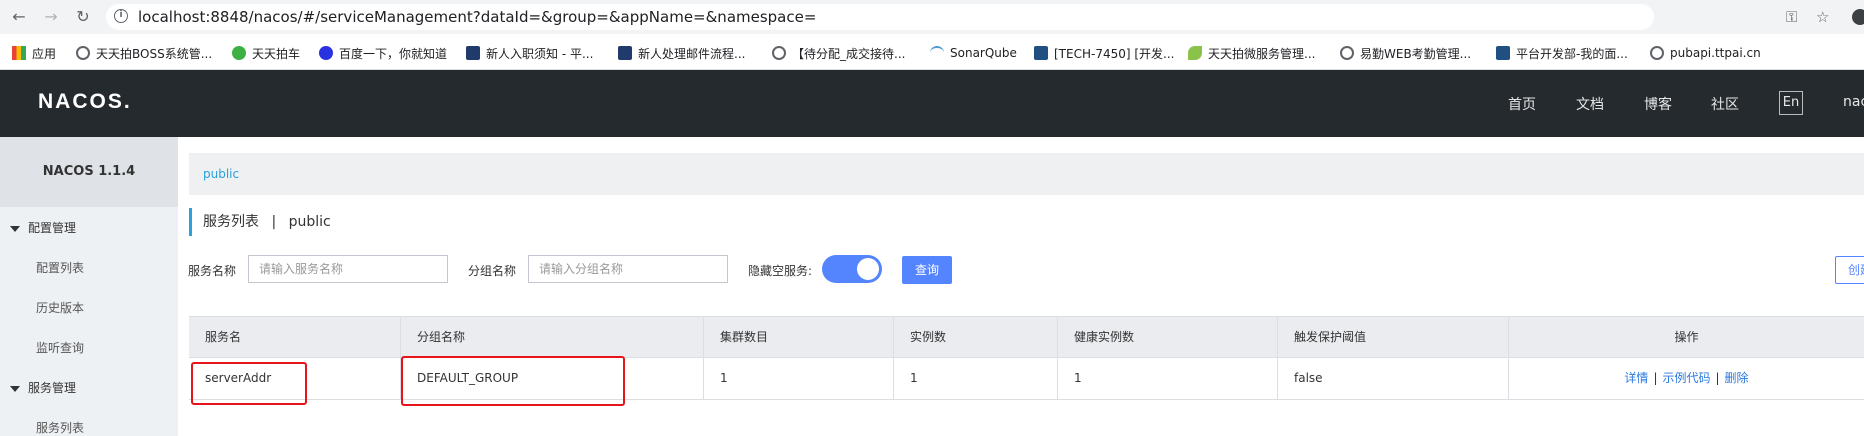 The height and width of the screenshot is (436, 1864). I want to click on service-name-label: 服务名称, so click(212, 271).